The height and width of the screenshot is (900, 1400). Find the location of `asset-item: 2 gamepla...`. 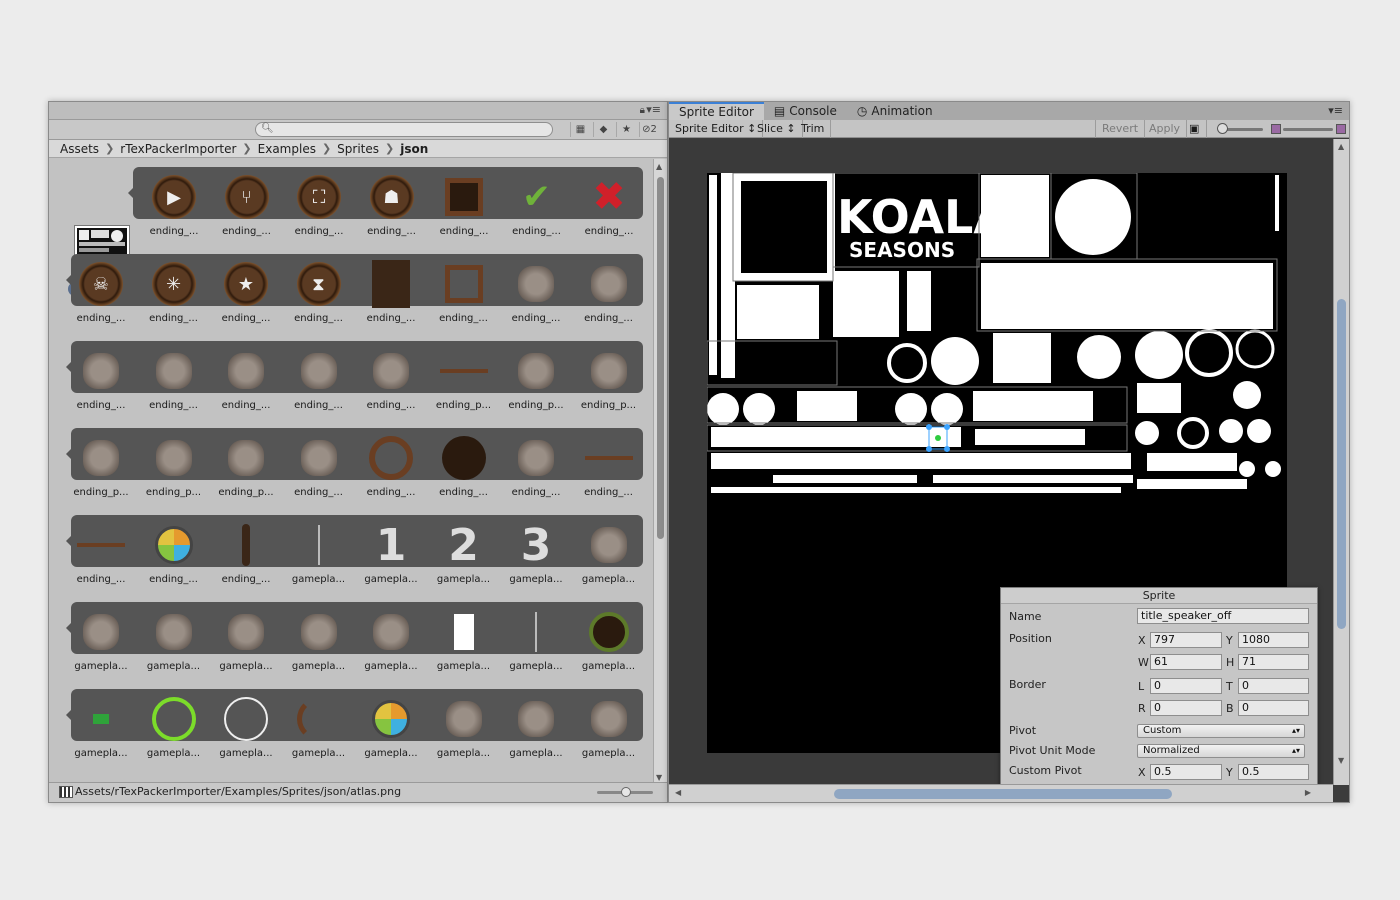

asset-item: 2 gamepla... is located at coordinates (464, 561).